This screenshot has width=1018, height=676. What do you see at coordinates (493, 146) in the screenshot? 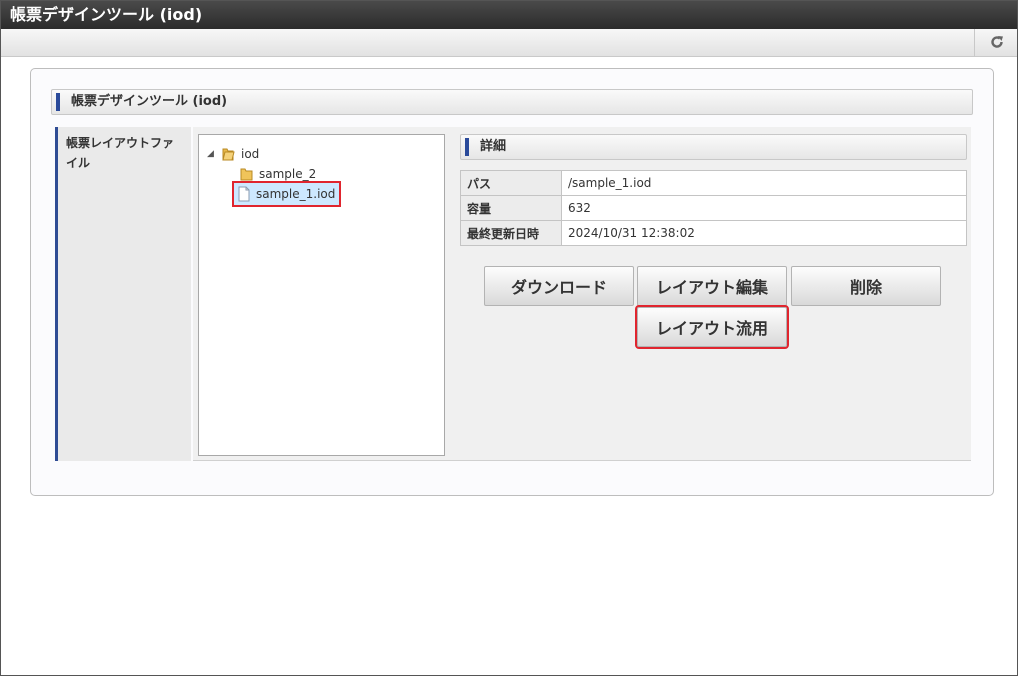
I see `detail-title: 詳細` at bounding box center [493, 146].